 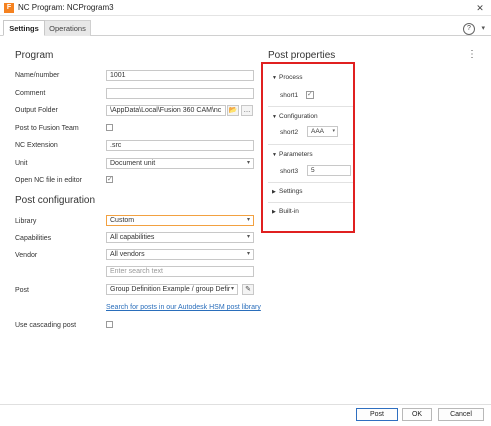 What do you see at coordinates (291, 77) in the screenshot?
I see `group-process-label: Process` at bounding box center [291, 77].